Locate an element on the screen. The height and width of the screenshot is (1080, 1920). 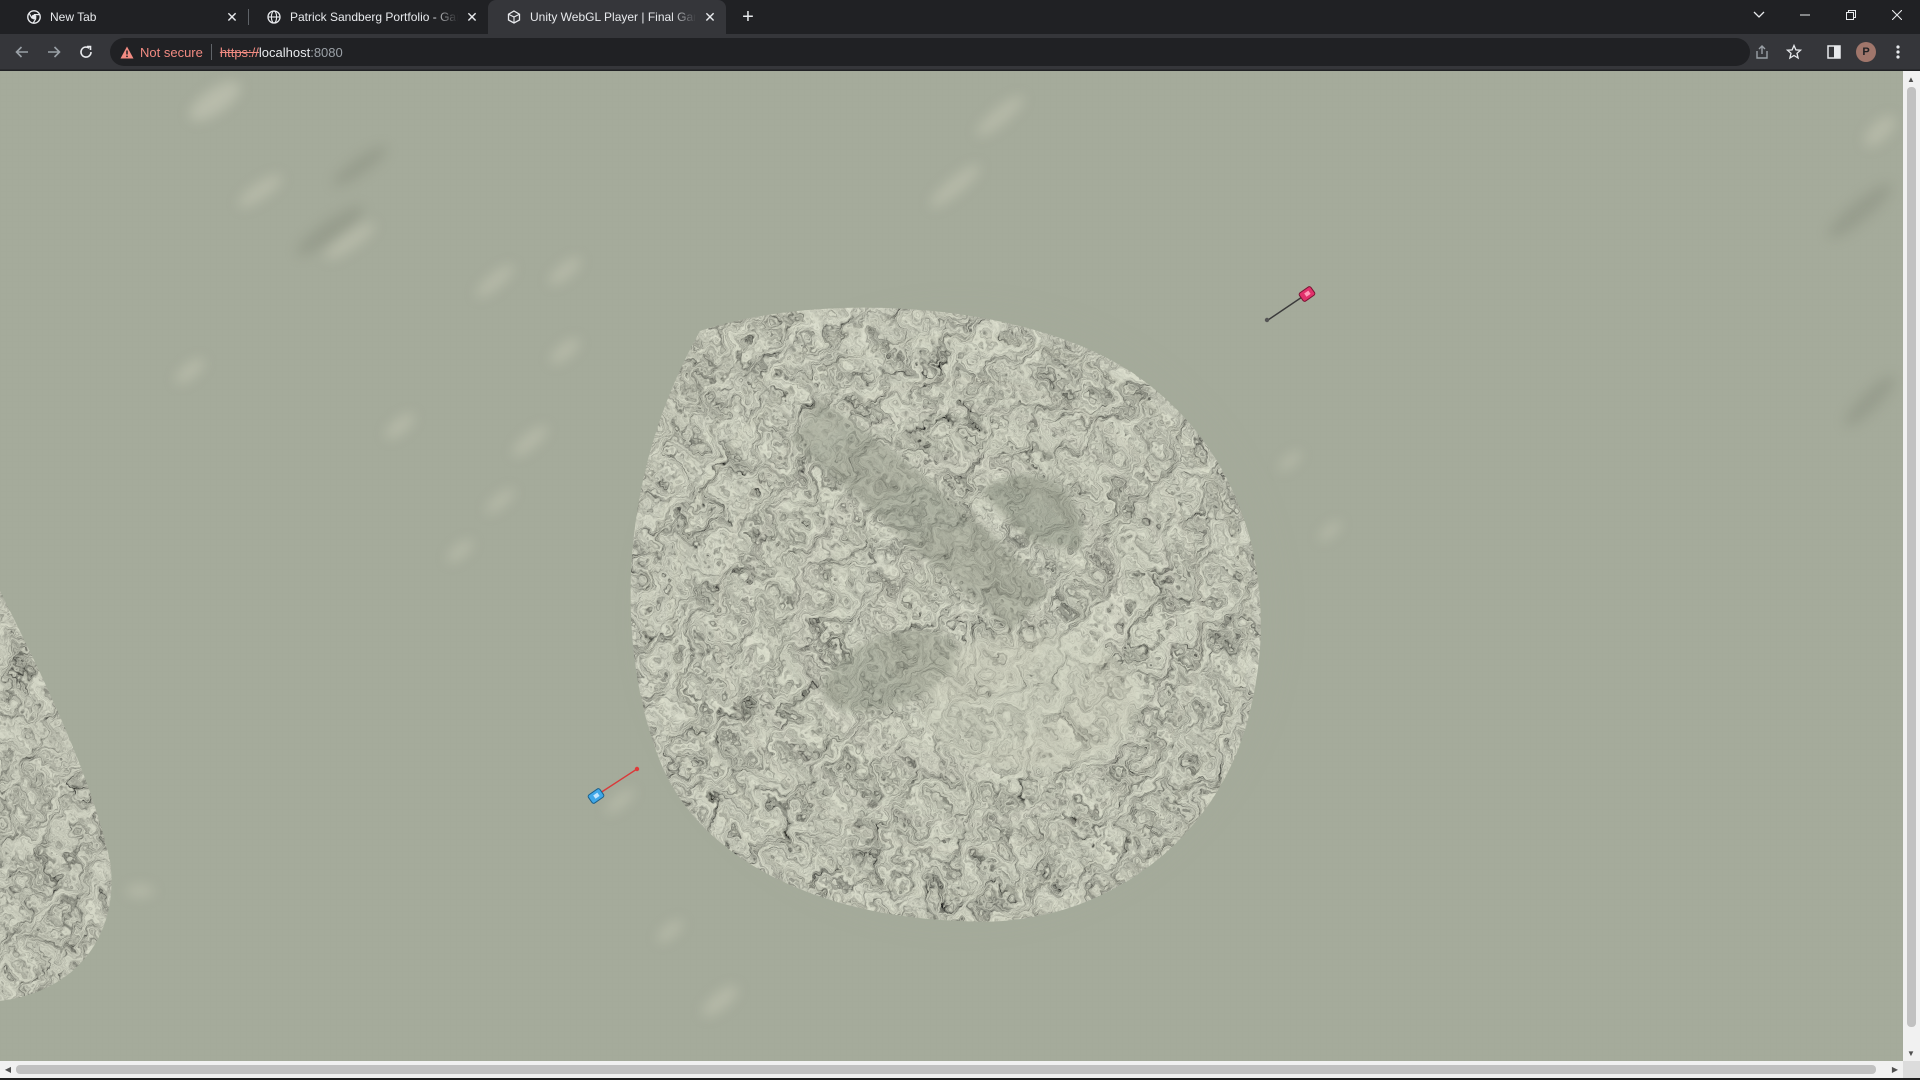
chrome-icon is located at coordinates (34, 17).